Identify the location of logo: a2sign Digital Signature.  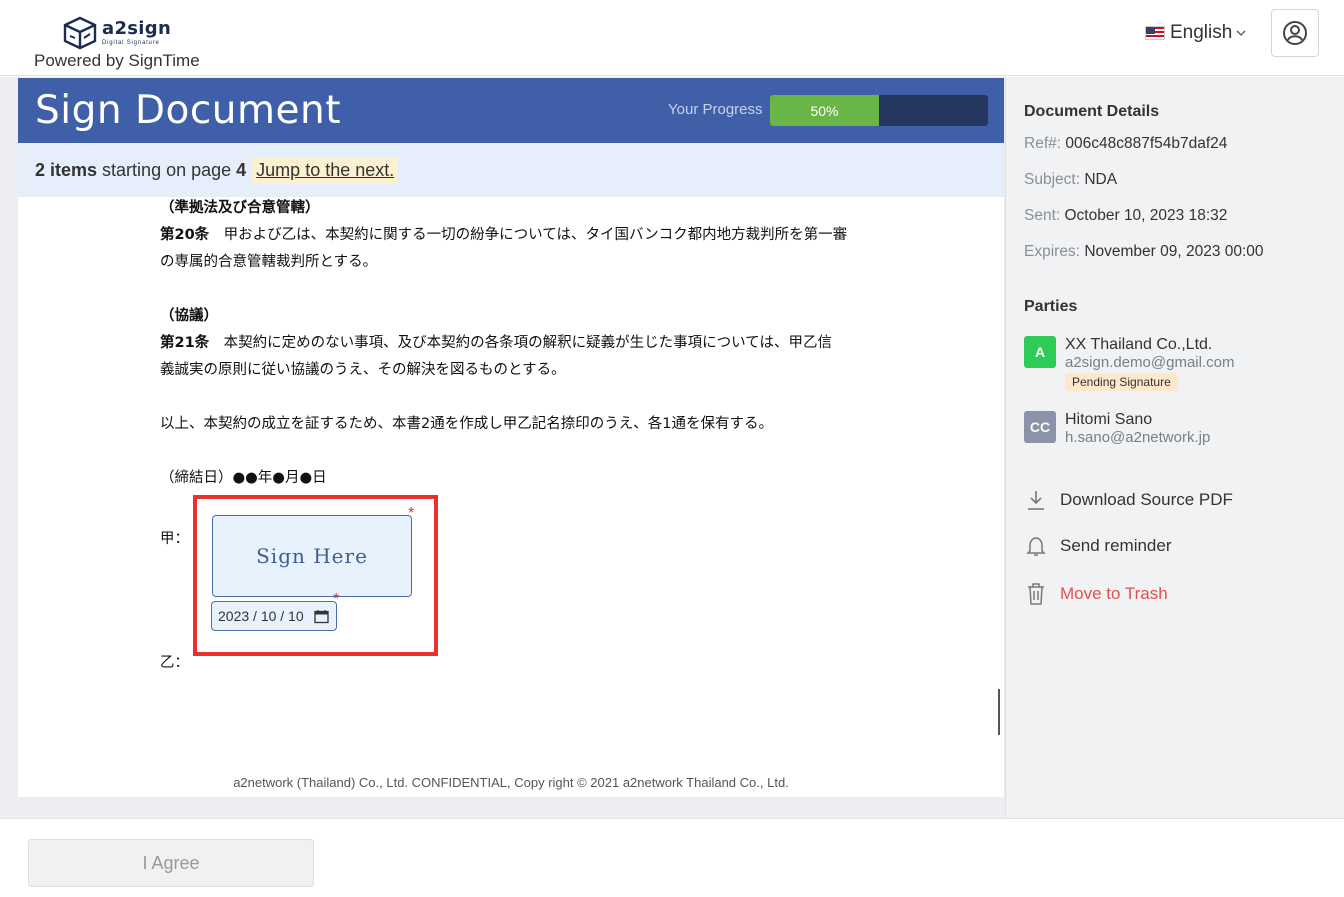
(116, 33).